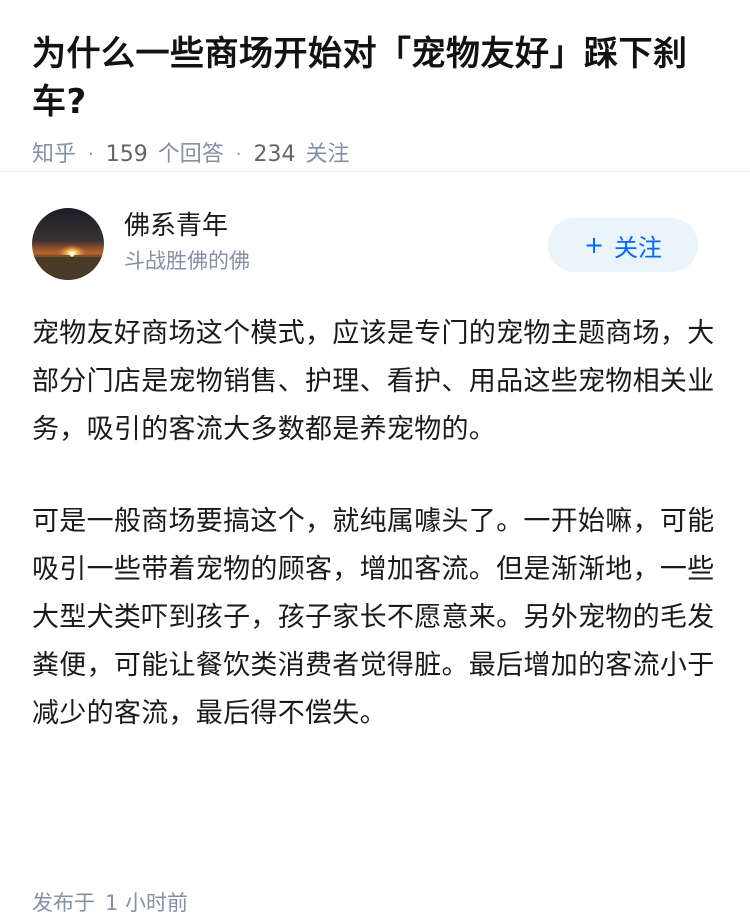  I want to click on followers-count: 234, so click(274, 154).